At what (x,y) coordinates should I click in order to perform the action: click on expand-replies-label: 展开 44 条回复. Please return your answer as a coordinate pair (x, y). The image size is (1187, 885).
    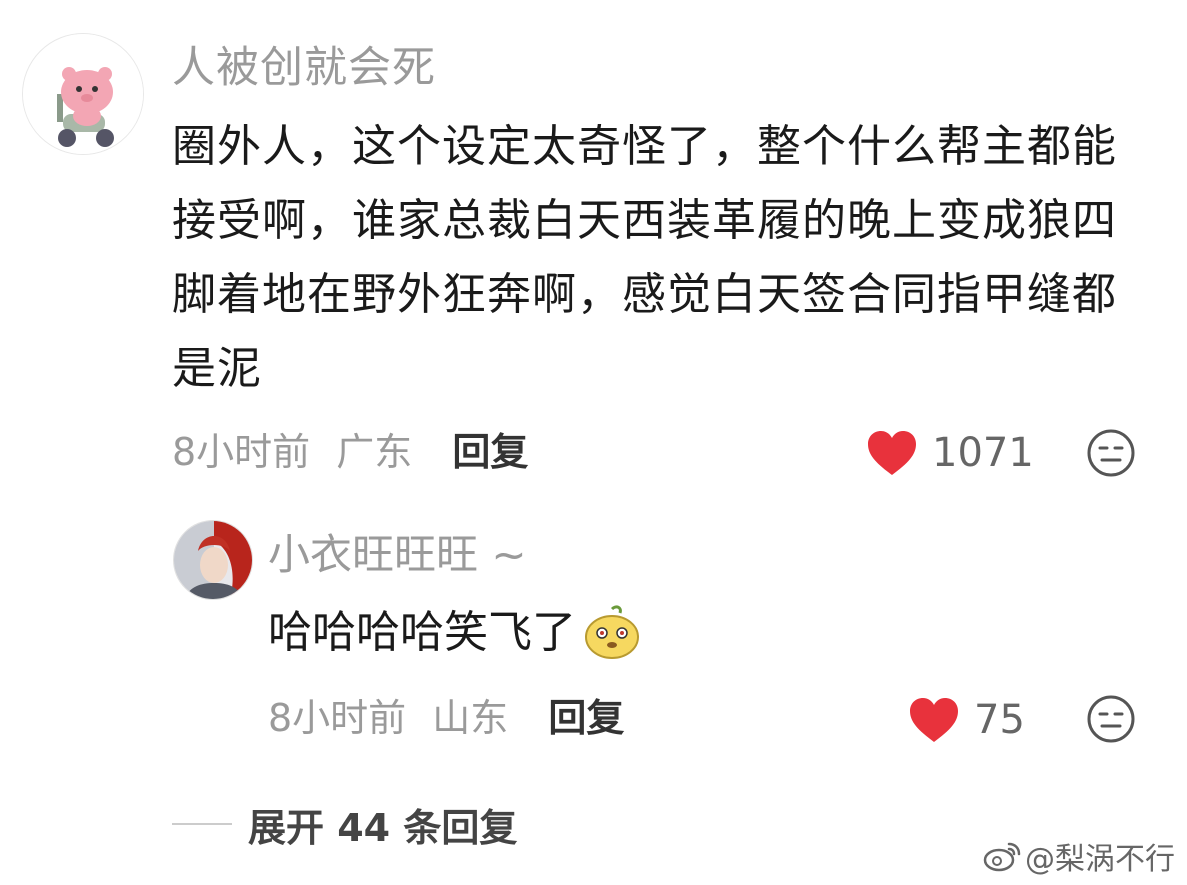
    Looking at the image, I should click on (383, 827).